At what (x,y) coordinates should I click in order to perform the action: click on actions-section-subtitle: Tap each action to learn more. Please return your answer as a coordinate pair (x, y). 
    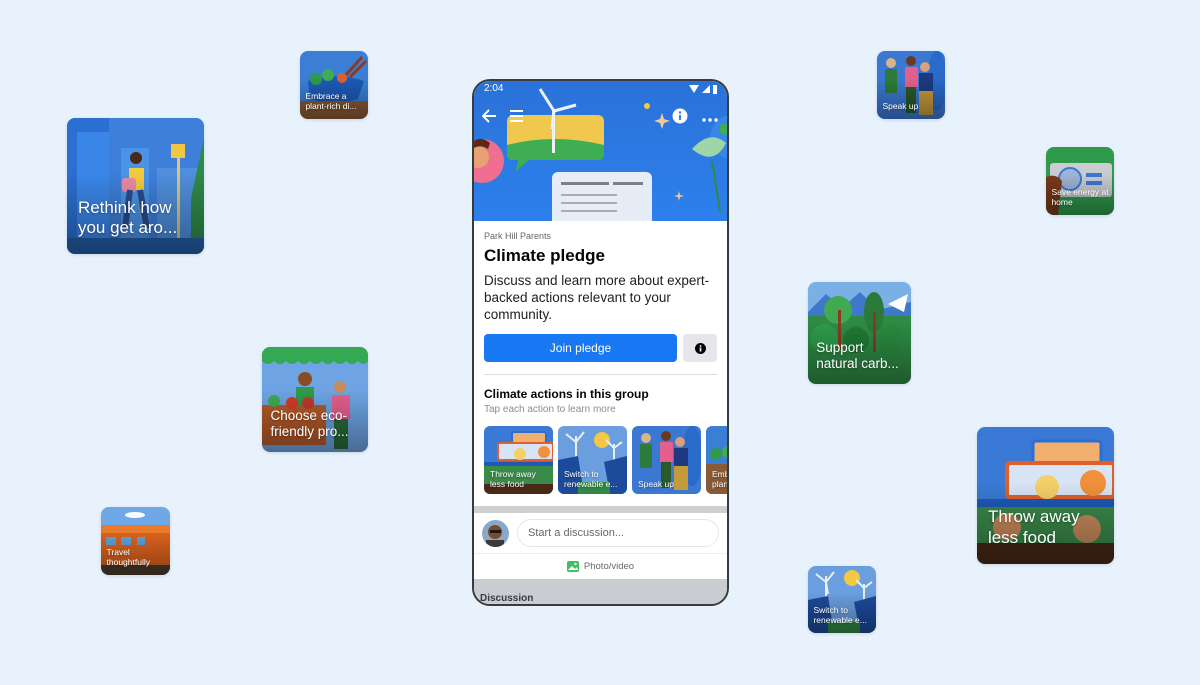
    Looking at the image, I should click on (550, 409).